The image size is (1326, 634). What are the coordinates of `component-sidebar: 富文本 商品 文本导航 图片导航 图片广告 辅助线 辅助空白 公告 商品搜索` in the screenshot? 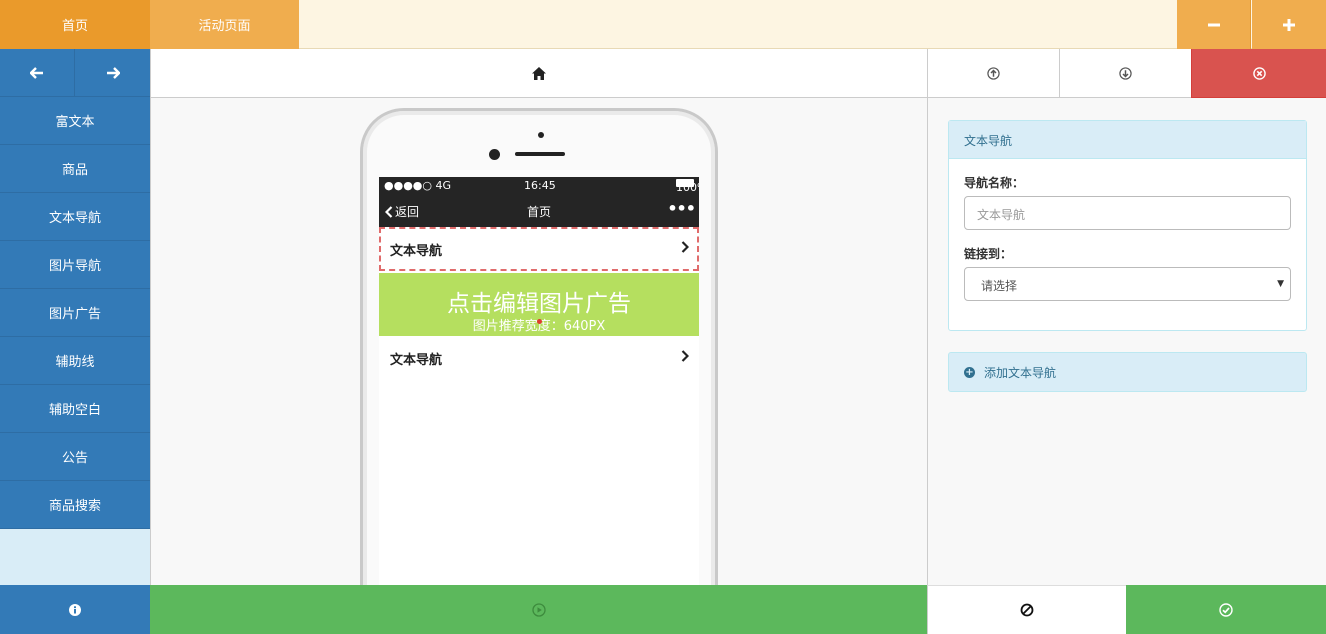 It's located at (75, 341).